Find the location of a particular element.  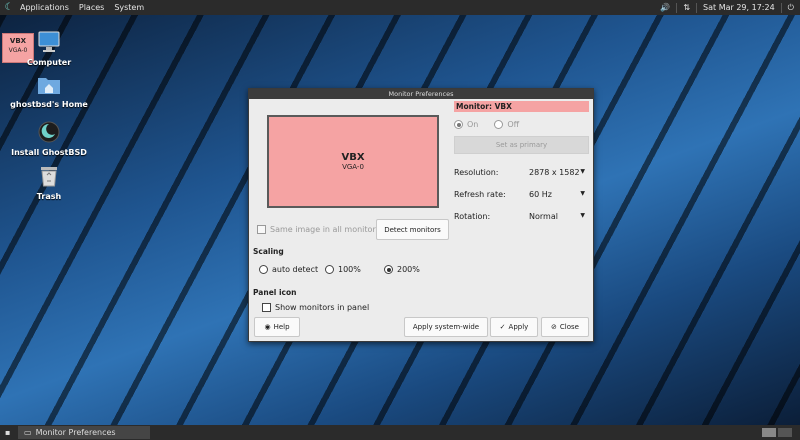

menu-places: Places is located at coordinates (91, 7).